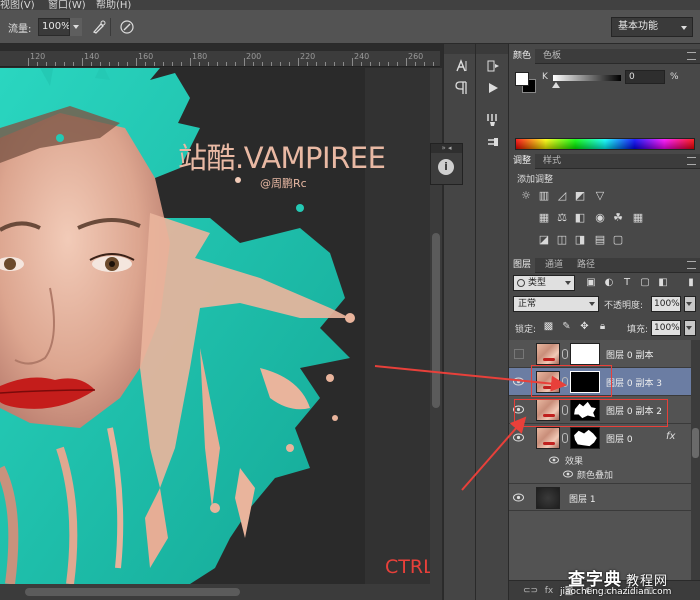 The image size is (700, 600). I want to click on layer-row: 图层 0 fx, so click(600, 438).